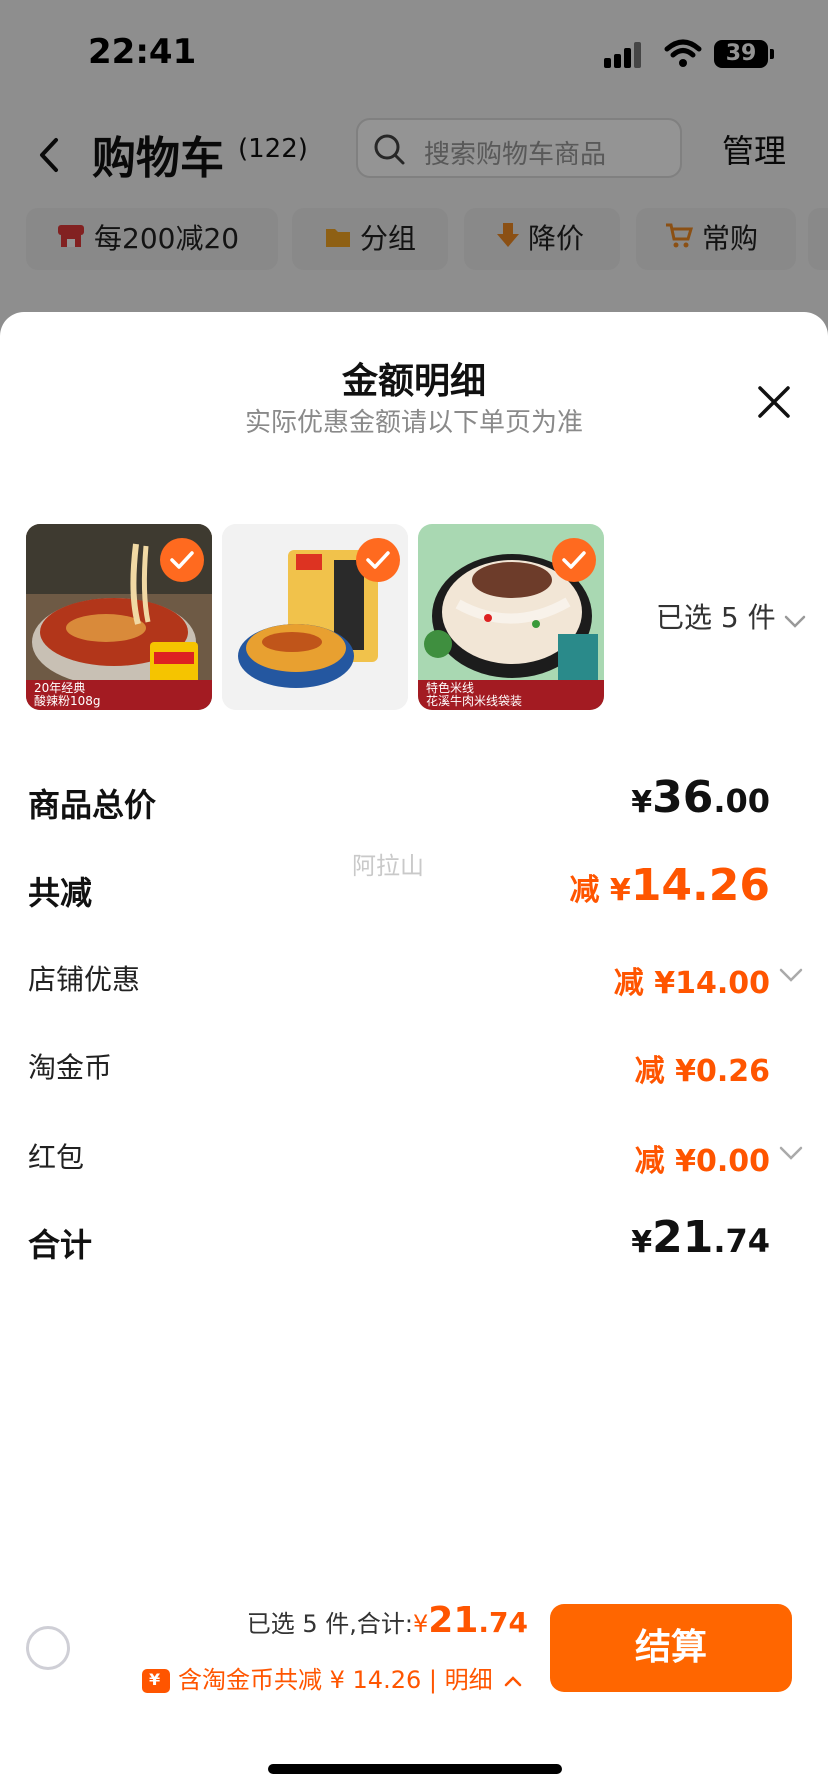 This screenshot has width=828, height=1792. I want to click on home-indicator, so click(415, 1769).